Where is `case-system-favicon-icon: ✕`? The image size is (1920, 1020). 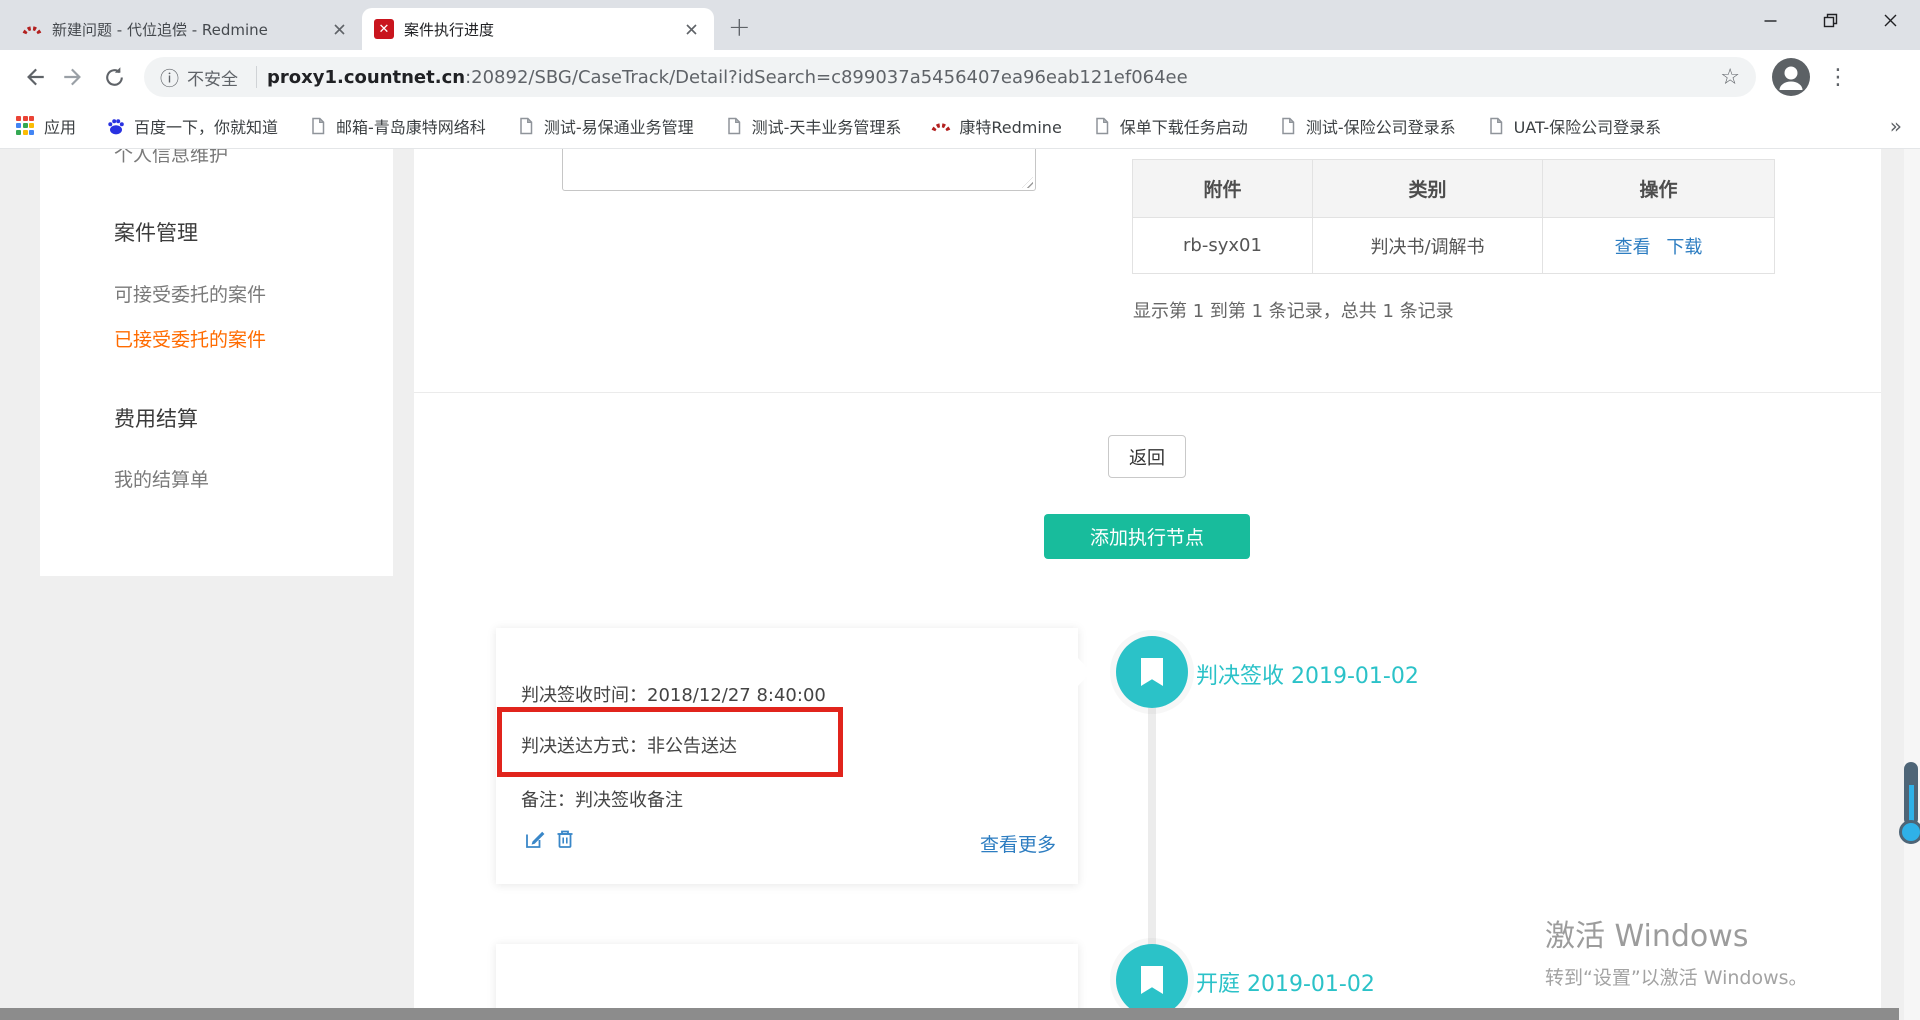
case-system-favicon-icon: ✕ is located at coordinates (384, 29).